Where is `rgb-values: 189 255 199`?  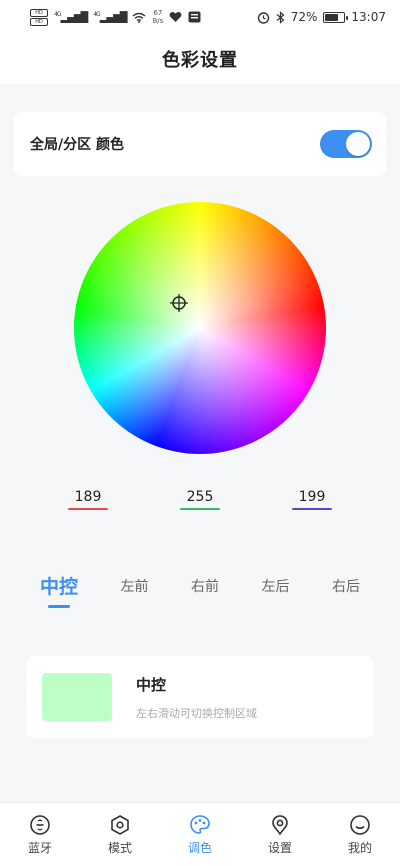
rgb-values: 189 255 199 is located at coordinates (200, 501).